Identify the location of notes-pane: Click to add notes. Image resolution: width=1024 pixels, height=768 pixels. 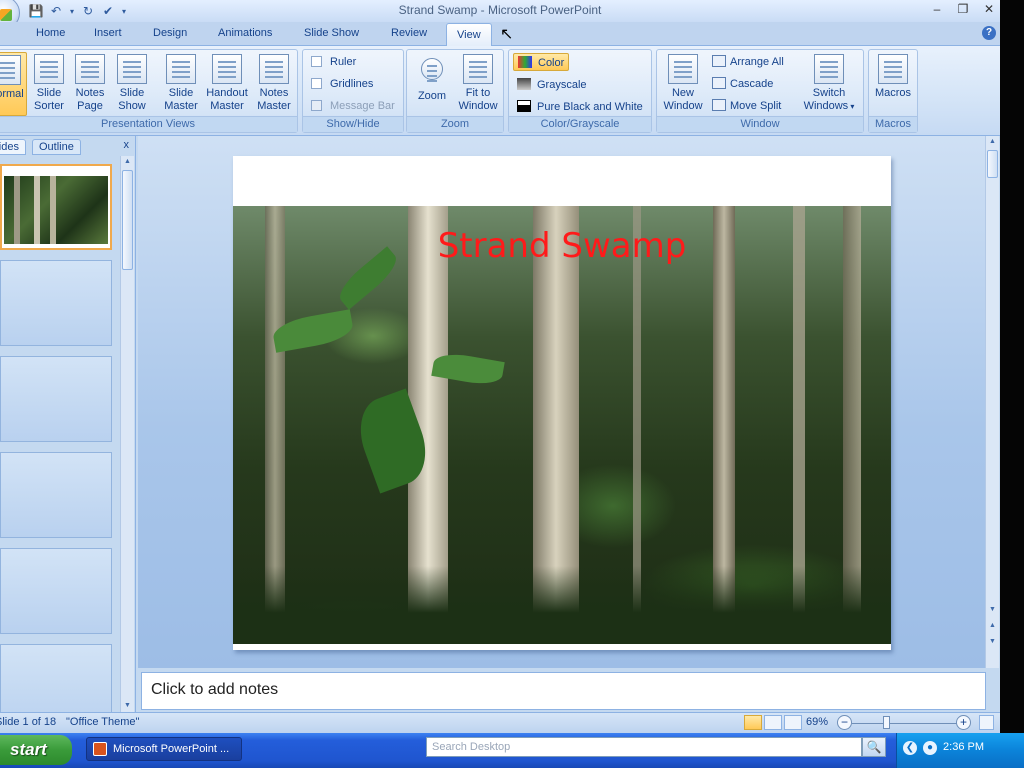
(563, 691).